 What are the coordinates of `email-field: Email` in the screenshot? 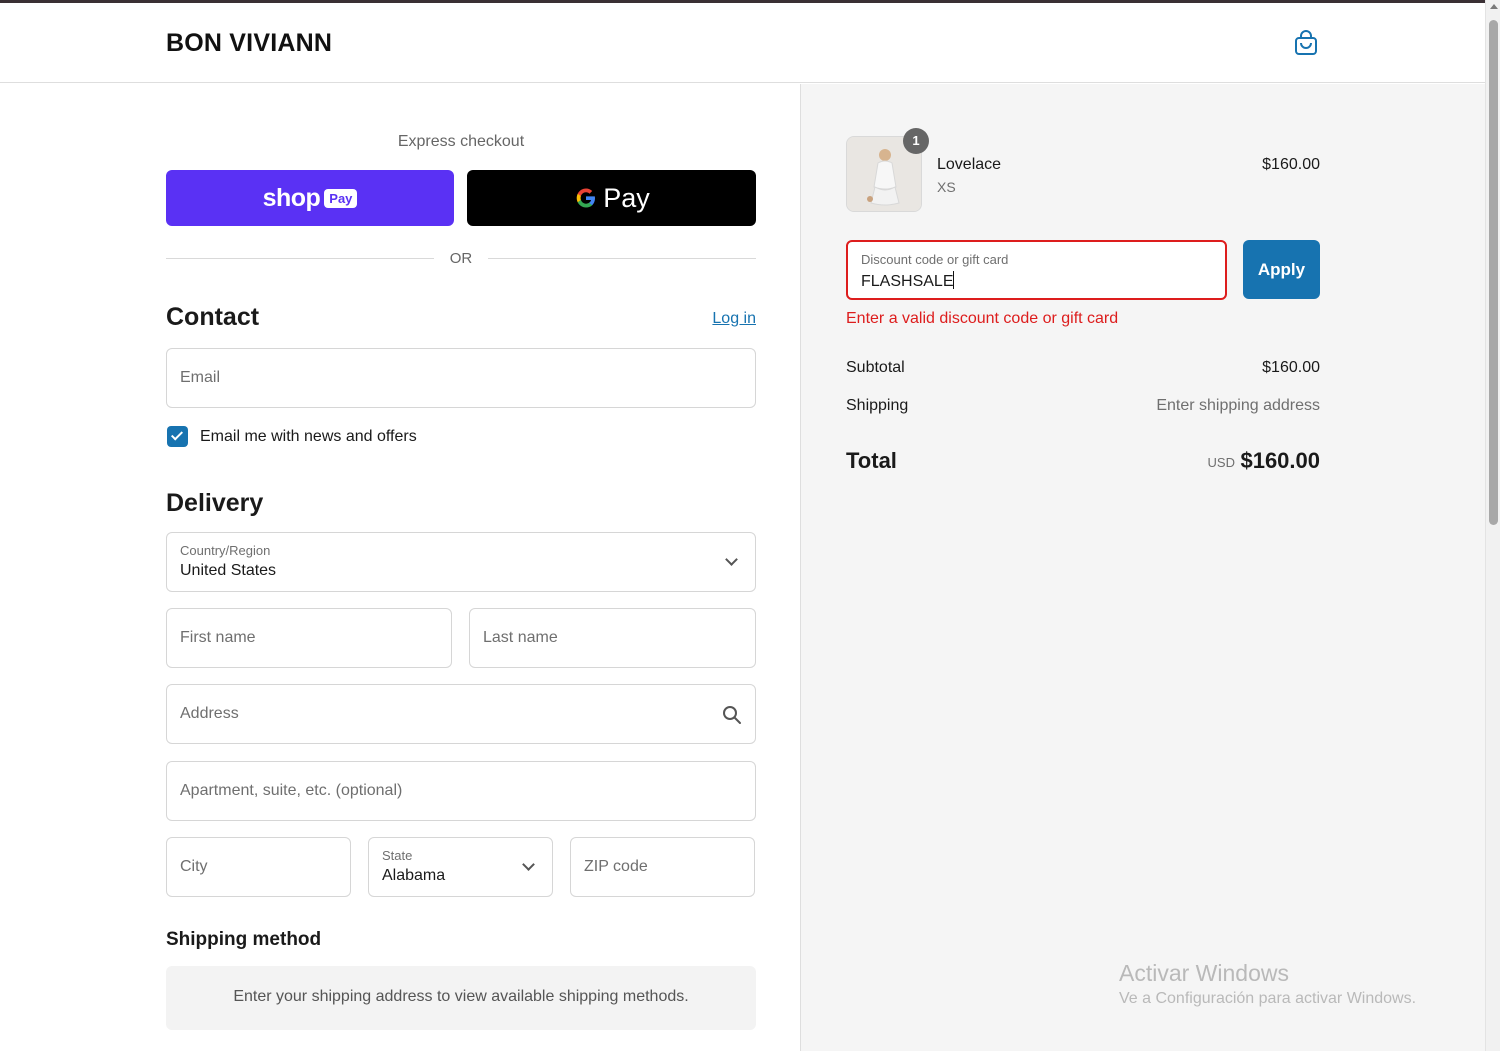 It's located at (461, 378).